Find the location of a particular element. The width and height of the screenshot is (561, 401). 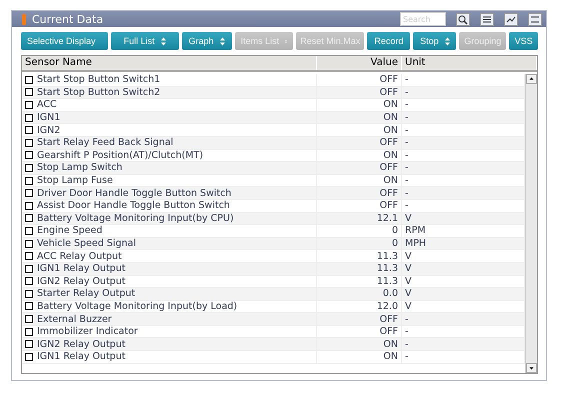

sensor-name: Battery Voltage Monitoring Input(by Load) is located at coordinates (137, 306).